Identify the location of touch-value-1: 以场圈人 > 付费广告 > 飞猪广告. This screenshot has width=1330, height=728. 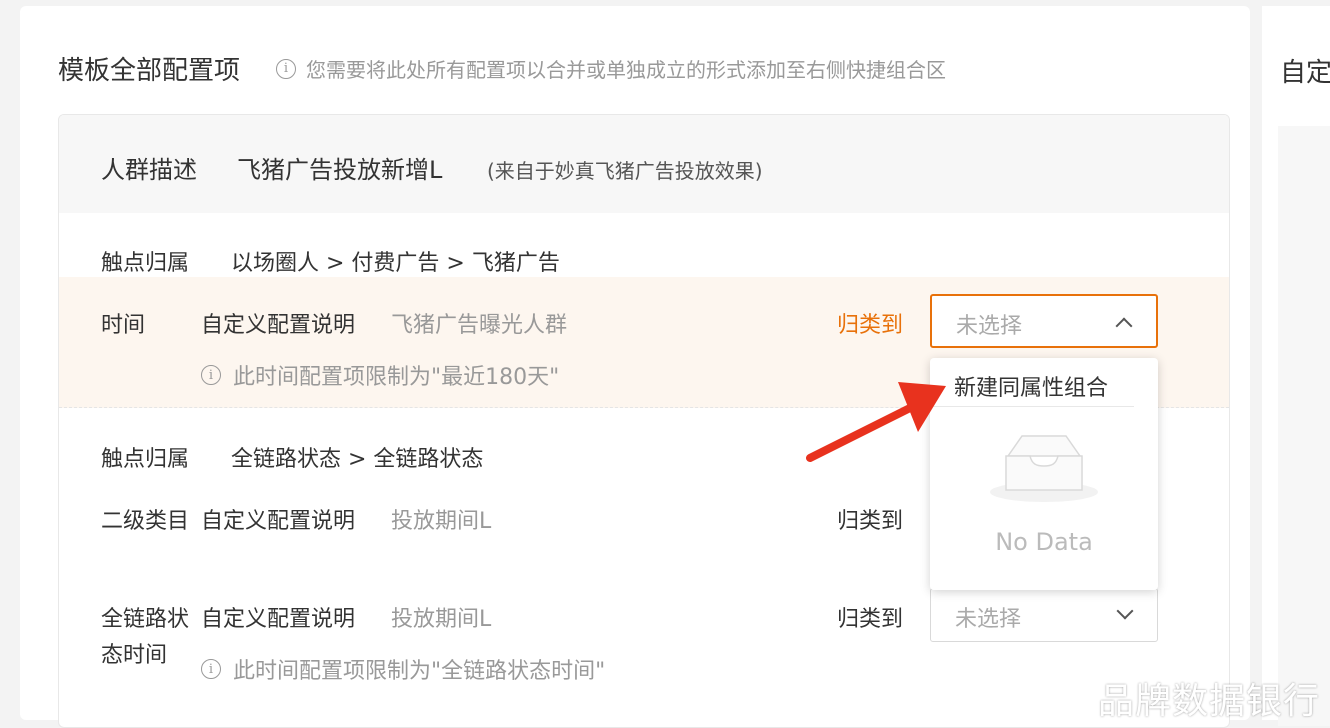
(395, 263).